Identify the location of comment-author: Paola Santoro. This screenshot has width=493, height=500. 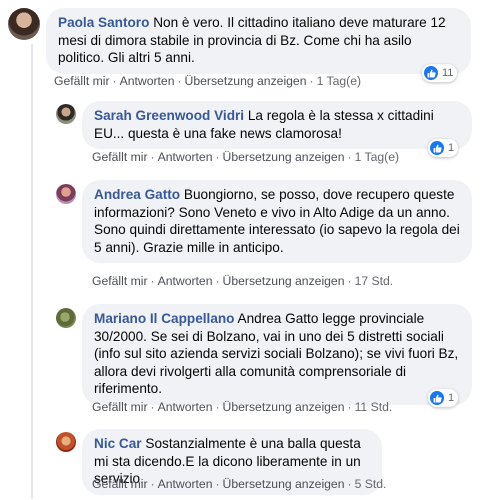
(103, 22).